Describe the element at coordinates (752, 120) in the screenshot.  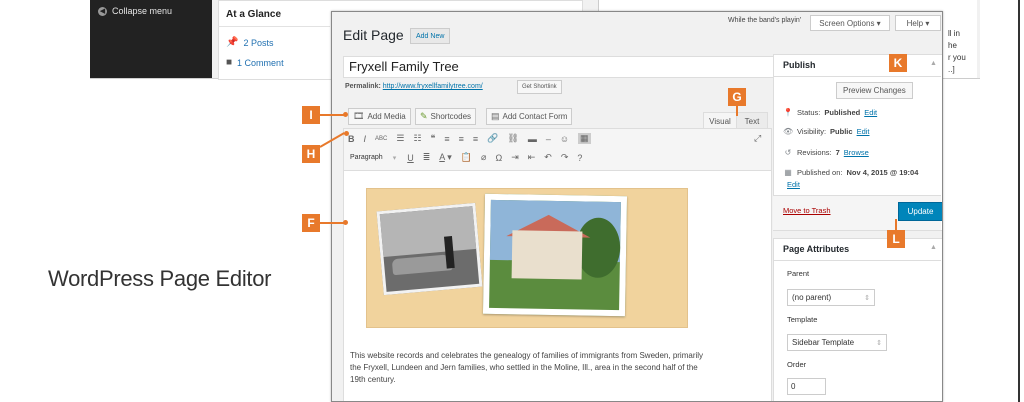
I see `tab-text: Text` at that location.